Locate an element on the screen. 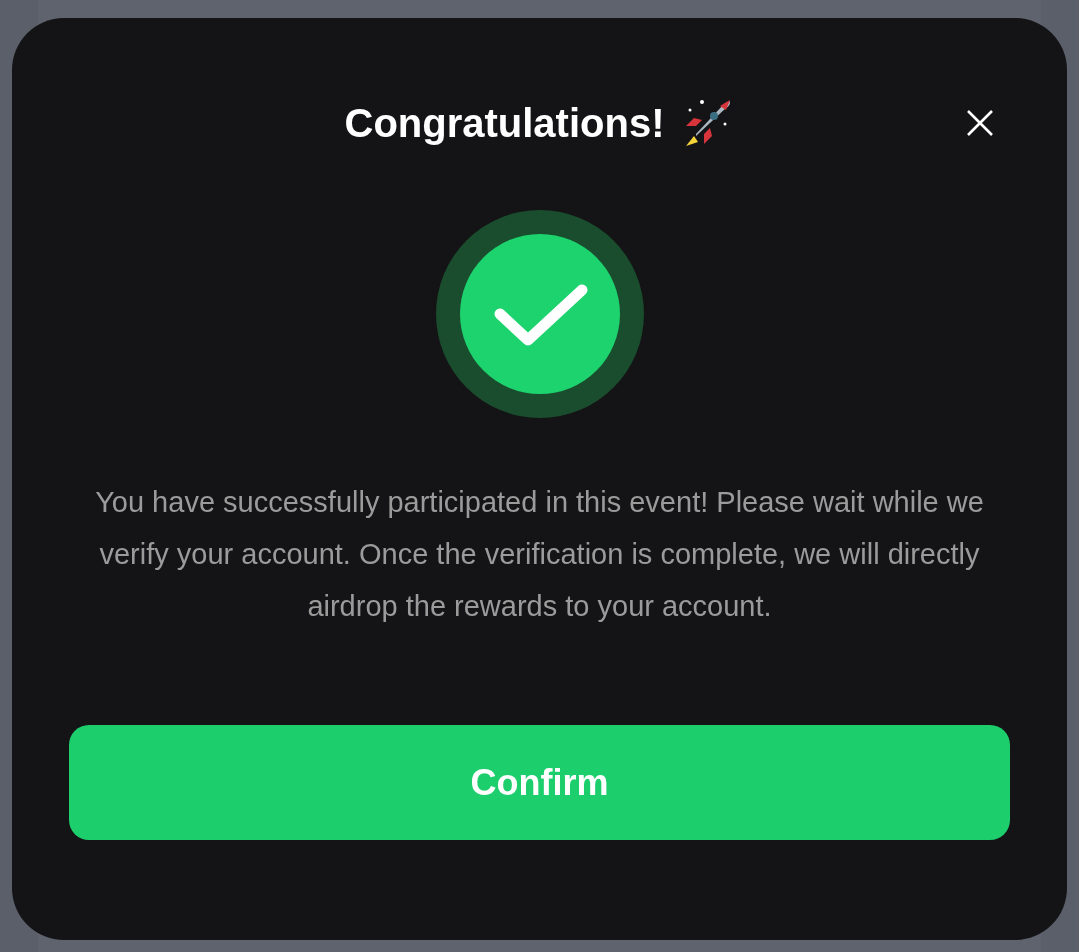 This screenshot has width=1079, height=952. dialog-message: You have successfully participated in this event! Please wait while we verify your account. Once the verification is complete, we will directly airdrop the rewards to your account. is located at coordinates (539, 554).